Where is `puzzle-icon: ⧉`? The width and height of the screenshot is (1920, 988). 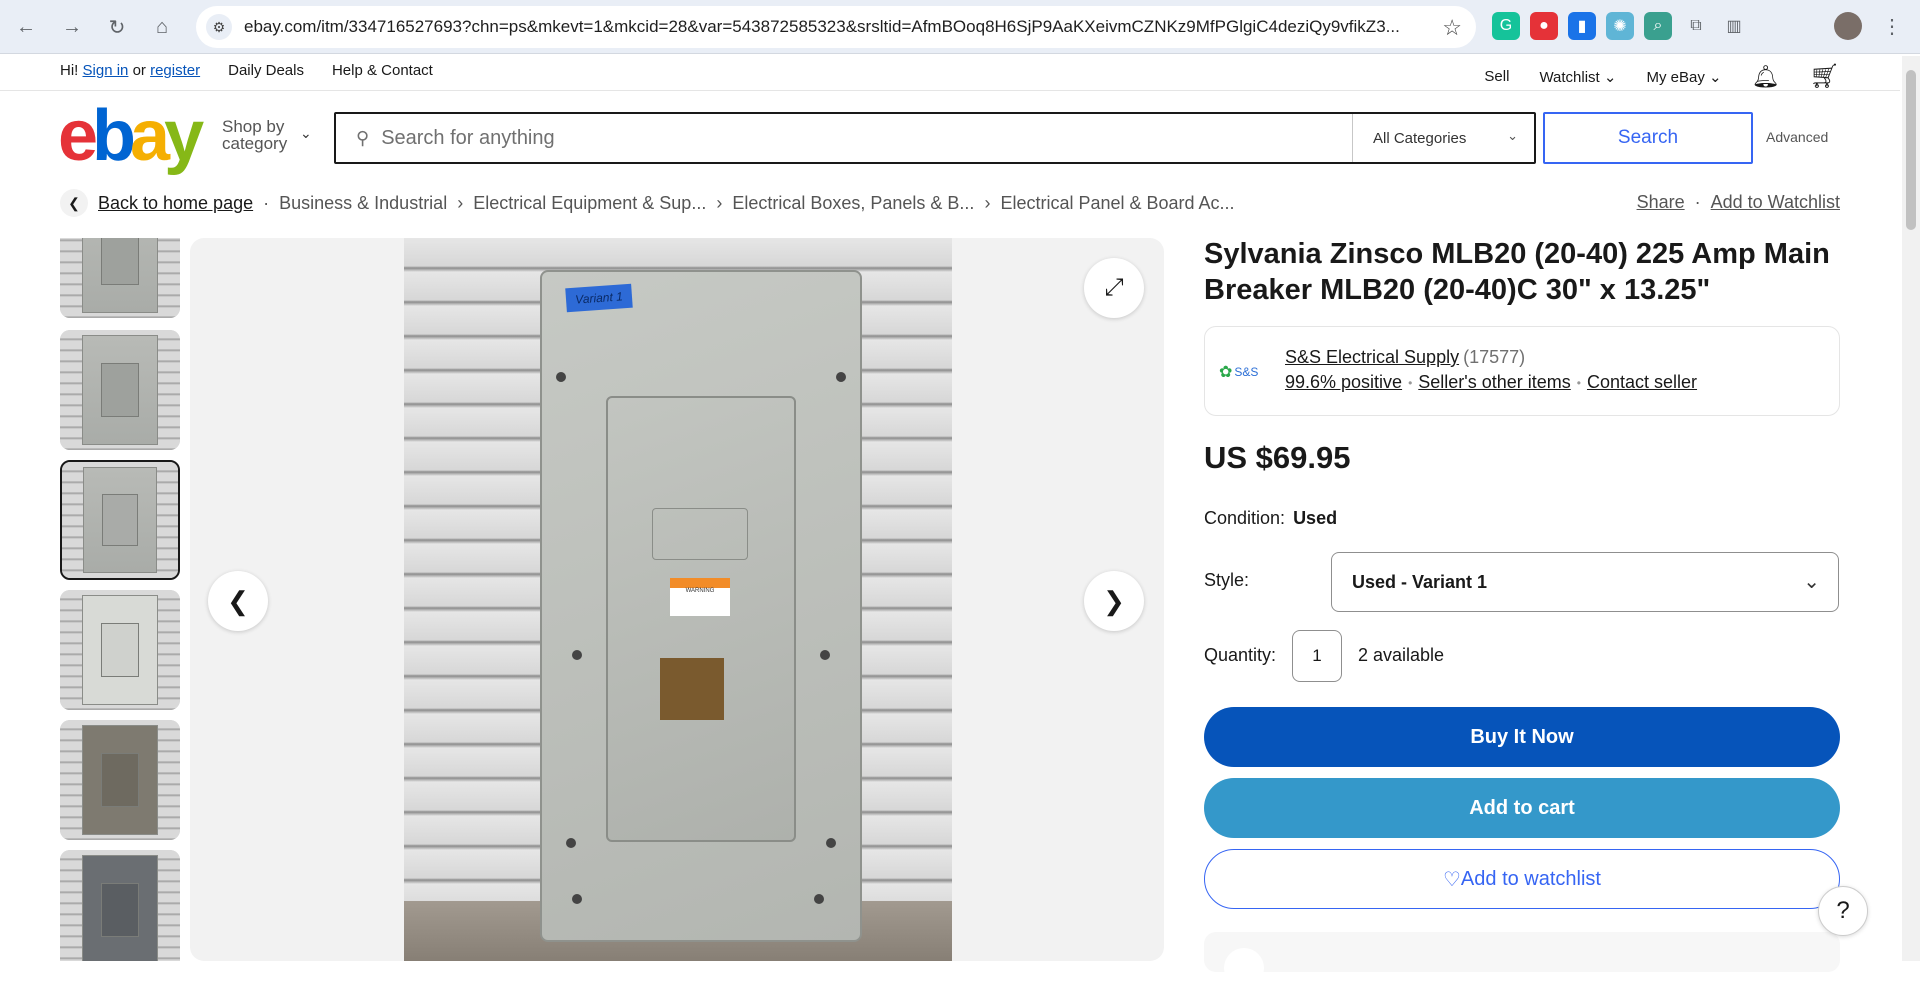
puzzle-icon: ⧉ is located at coordinates (1696, 26).